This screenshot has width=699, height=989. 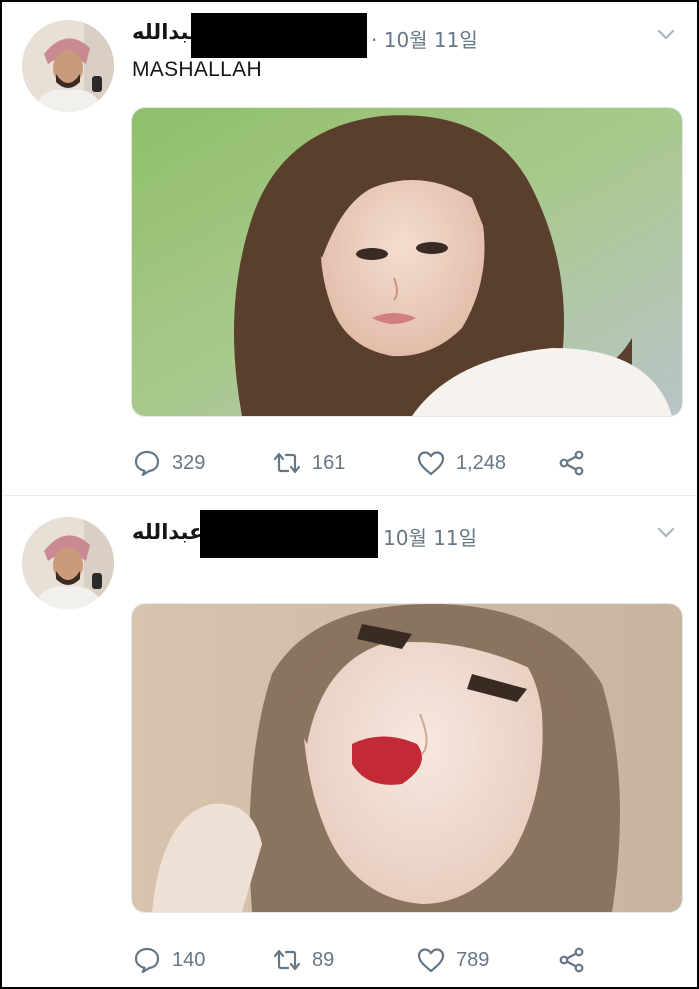 What do you see at coordinates (197, 69) in the screenshot?
I see `tweet-text: MASHALLAH` at bounding box center [197, 69].